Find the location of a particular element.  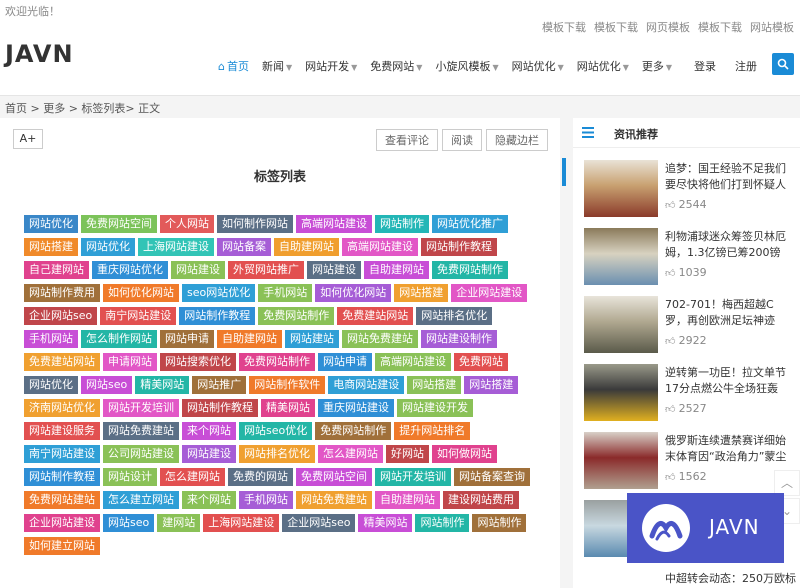

tag-link: 免费建站网站 is located at coordinates (375, 316).